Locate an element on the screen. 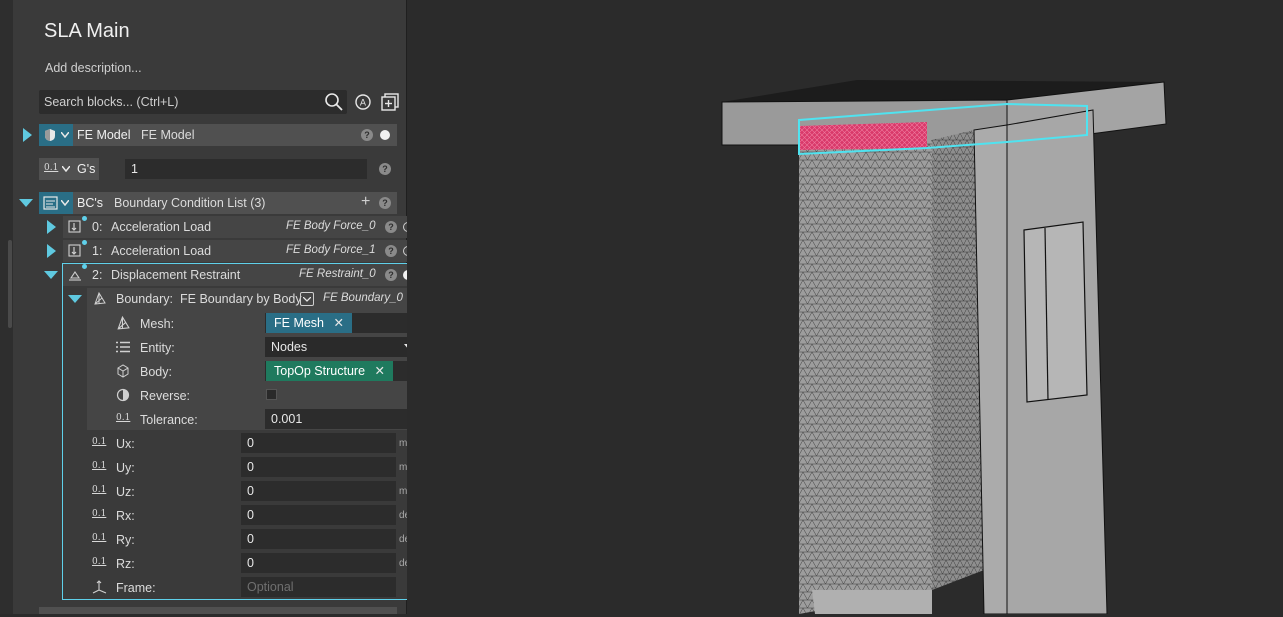 This screenshot has width=1283, height=617. bc-item-ref: FE Body Force_1 is located at coordinates (330, 250).